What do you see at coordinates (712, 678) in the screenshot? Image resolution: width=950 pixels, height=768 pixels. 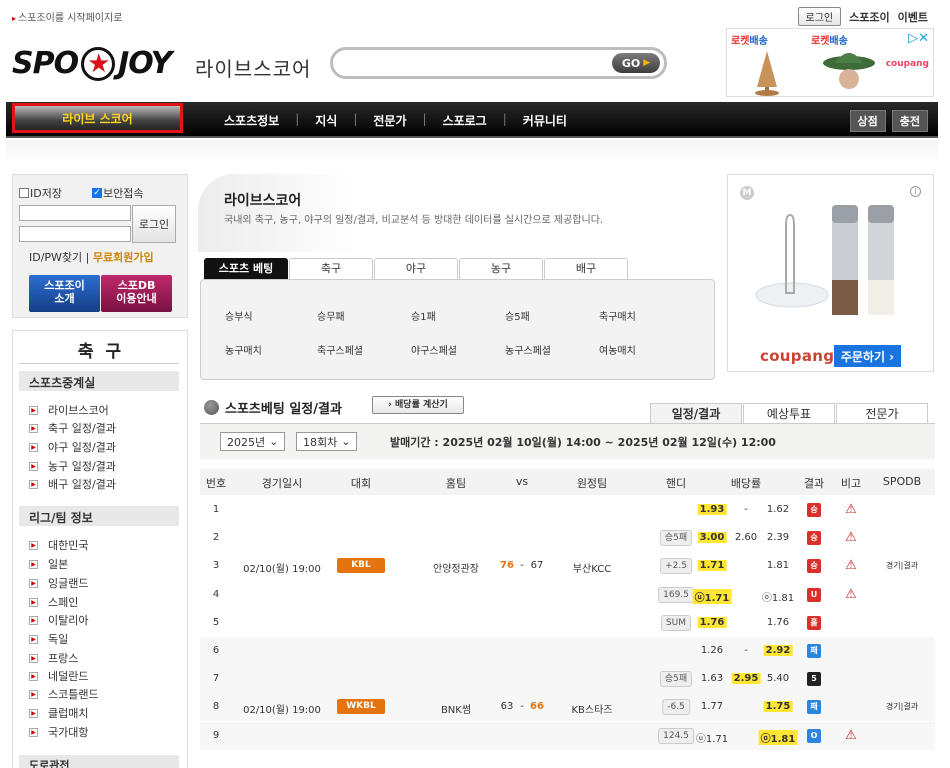 I see `odds-home: 1.63` at bounding box center [712, 678].